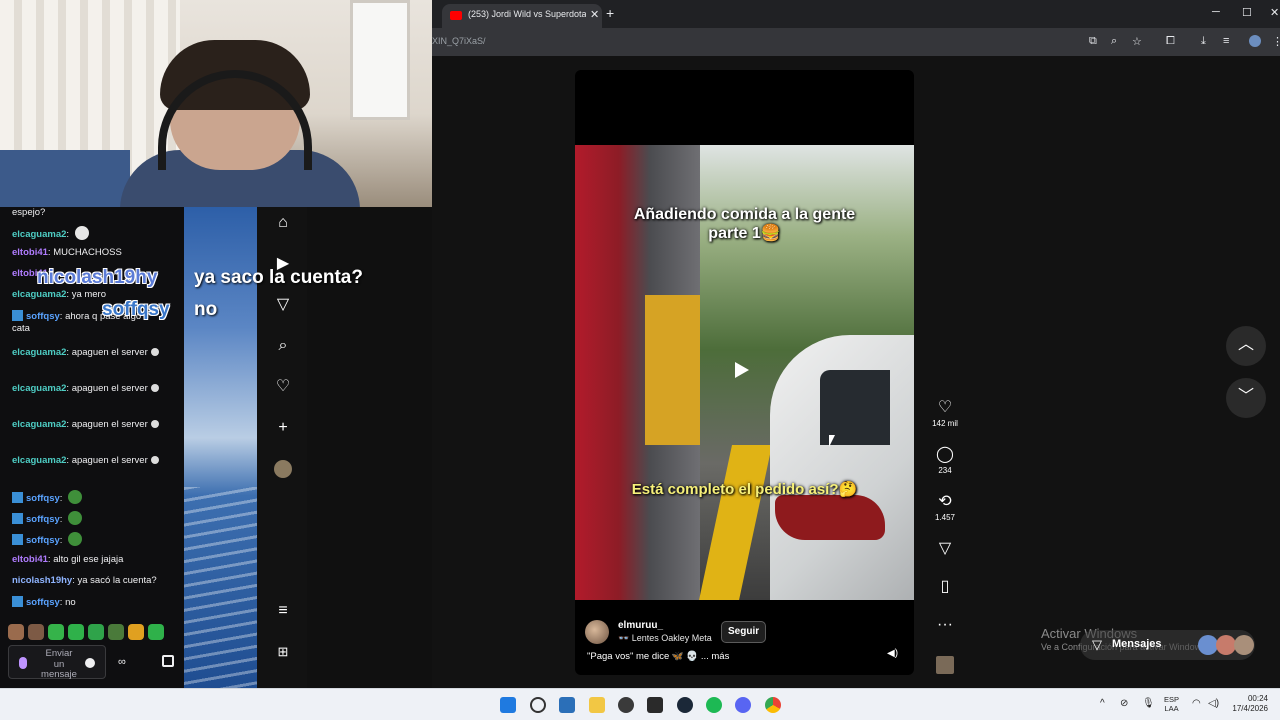  I want to click on wifi-icon: ◠, so click(1196, 703).